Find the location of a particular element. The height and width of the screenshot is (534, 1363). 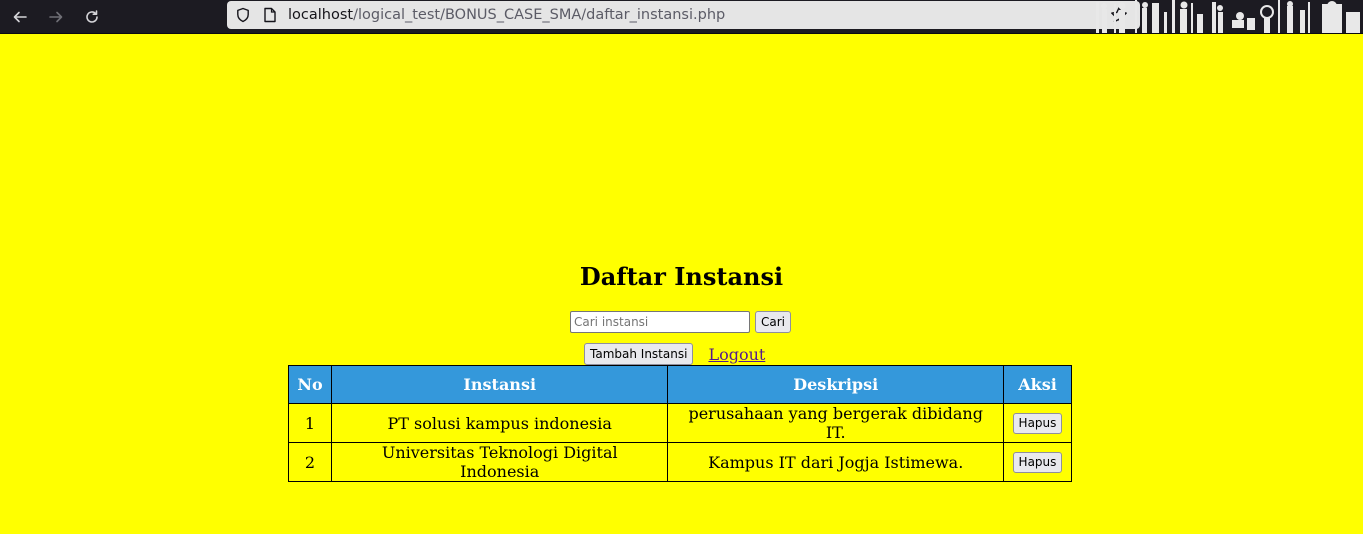

reload-icon is located at coordinates (92, 17).